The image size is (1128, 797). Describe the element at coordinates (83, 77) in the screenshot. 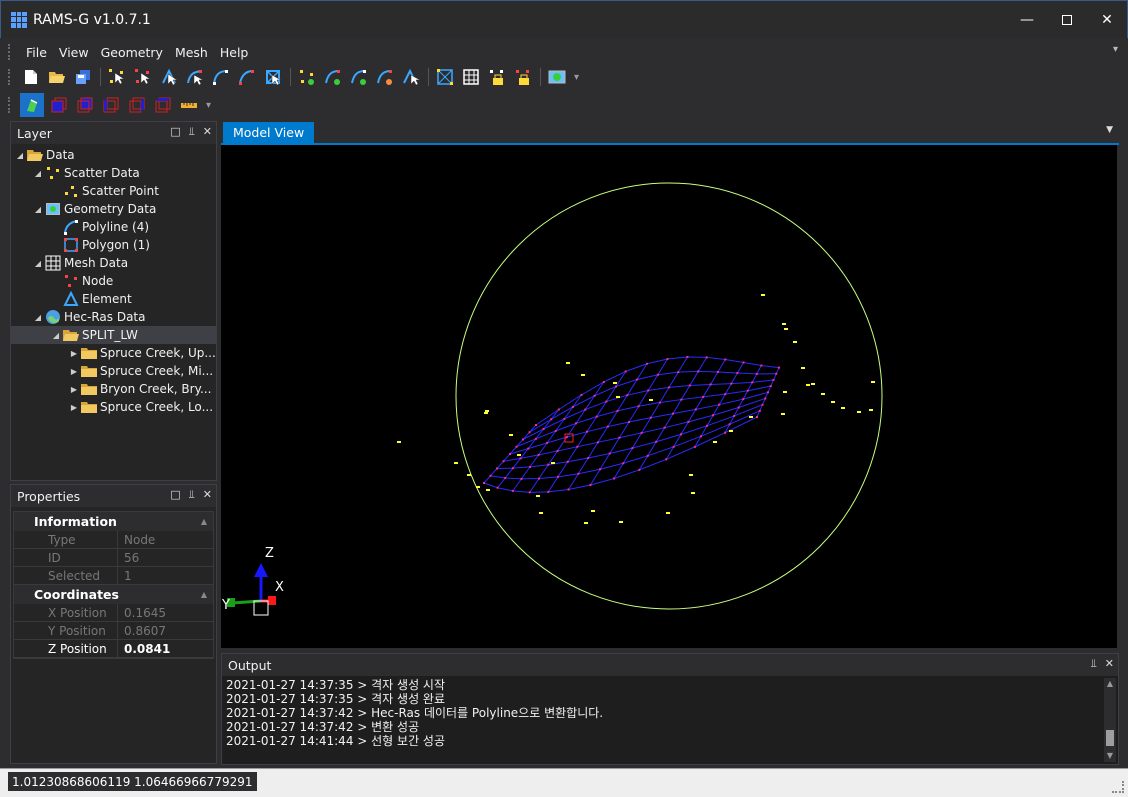

I see `save-file-button` at that location.